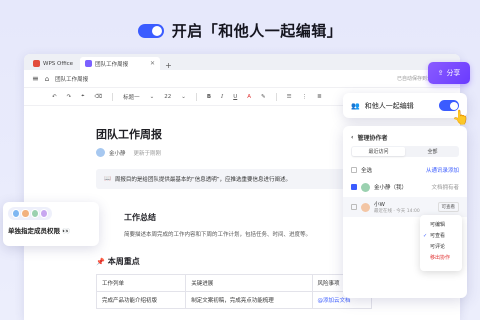 This screenshot has height=320, width=480. What do you see at coordinates (141, 300) in the screenshot?
I see `table-cell: 完成产品功能介绍初版` at bounding box center [141, 300].